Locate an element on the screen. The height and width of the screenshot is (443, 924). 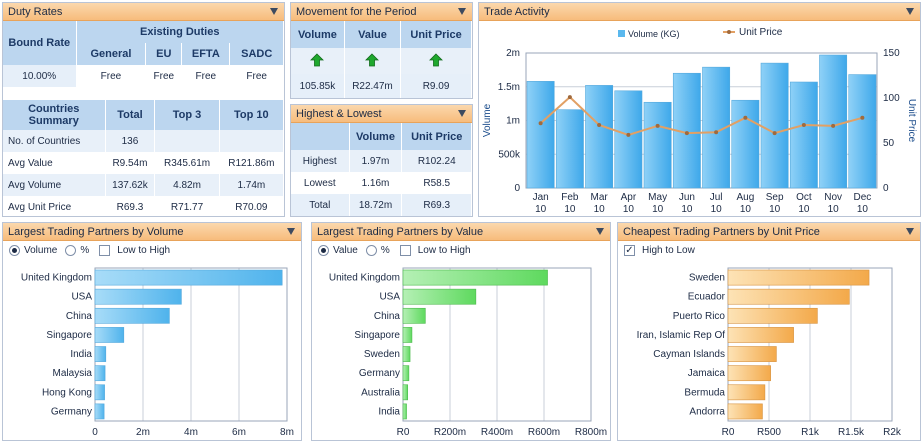
x-tick-label: Oct is located at coordinates (804, 197).